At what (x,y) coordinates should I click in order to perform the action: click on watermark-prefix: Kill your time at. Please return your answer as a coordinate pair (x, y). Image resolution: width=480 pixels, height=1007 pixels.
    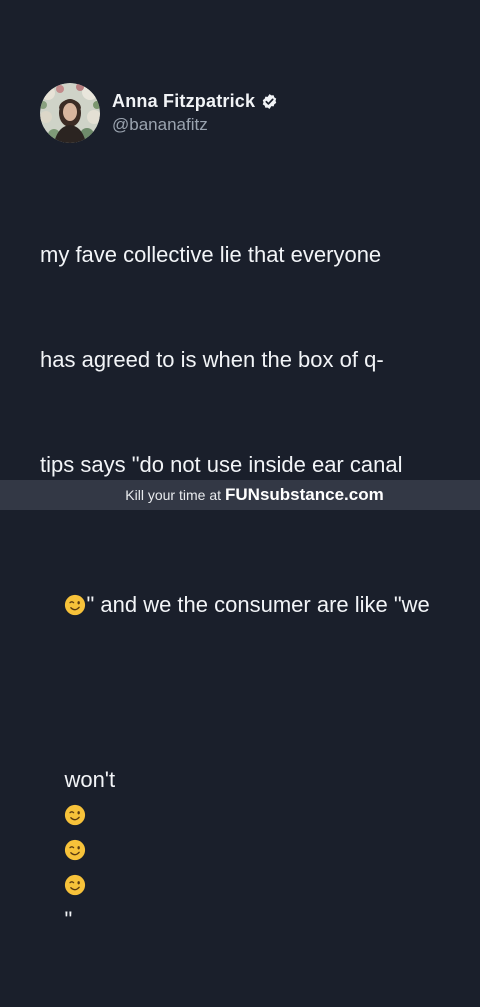
    Looking at the image, I should click on (173, 495).